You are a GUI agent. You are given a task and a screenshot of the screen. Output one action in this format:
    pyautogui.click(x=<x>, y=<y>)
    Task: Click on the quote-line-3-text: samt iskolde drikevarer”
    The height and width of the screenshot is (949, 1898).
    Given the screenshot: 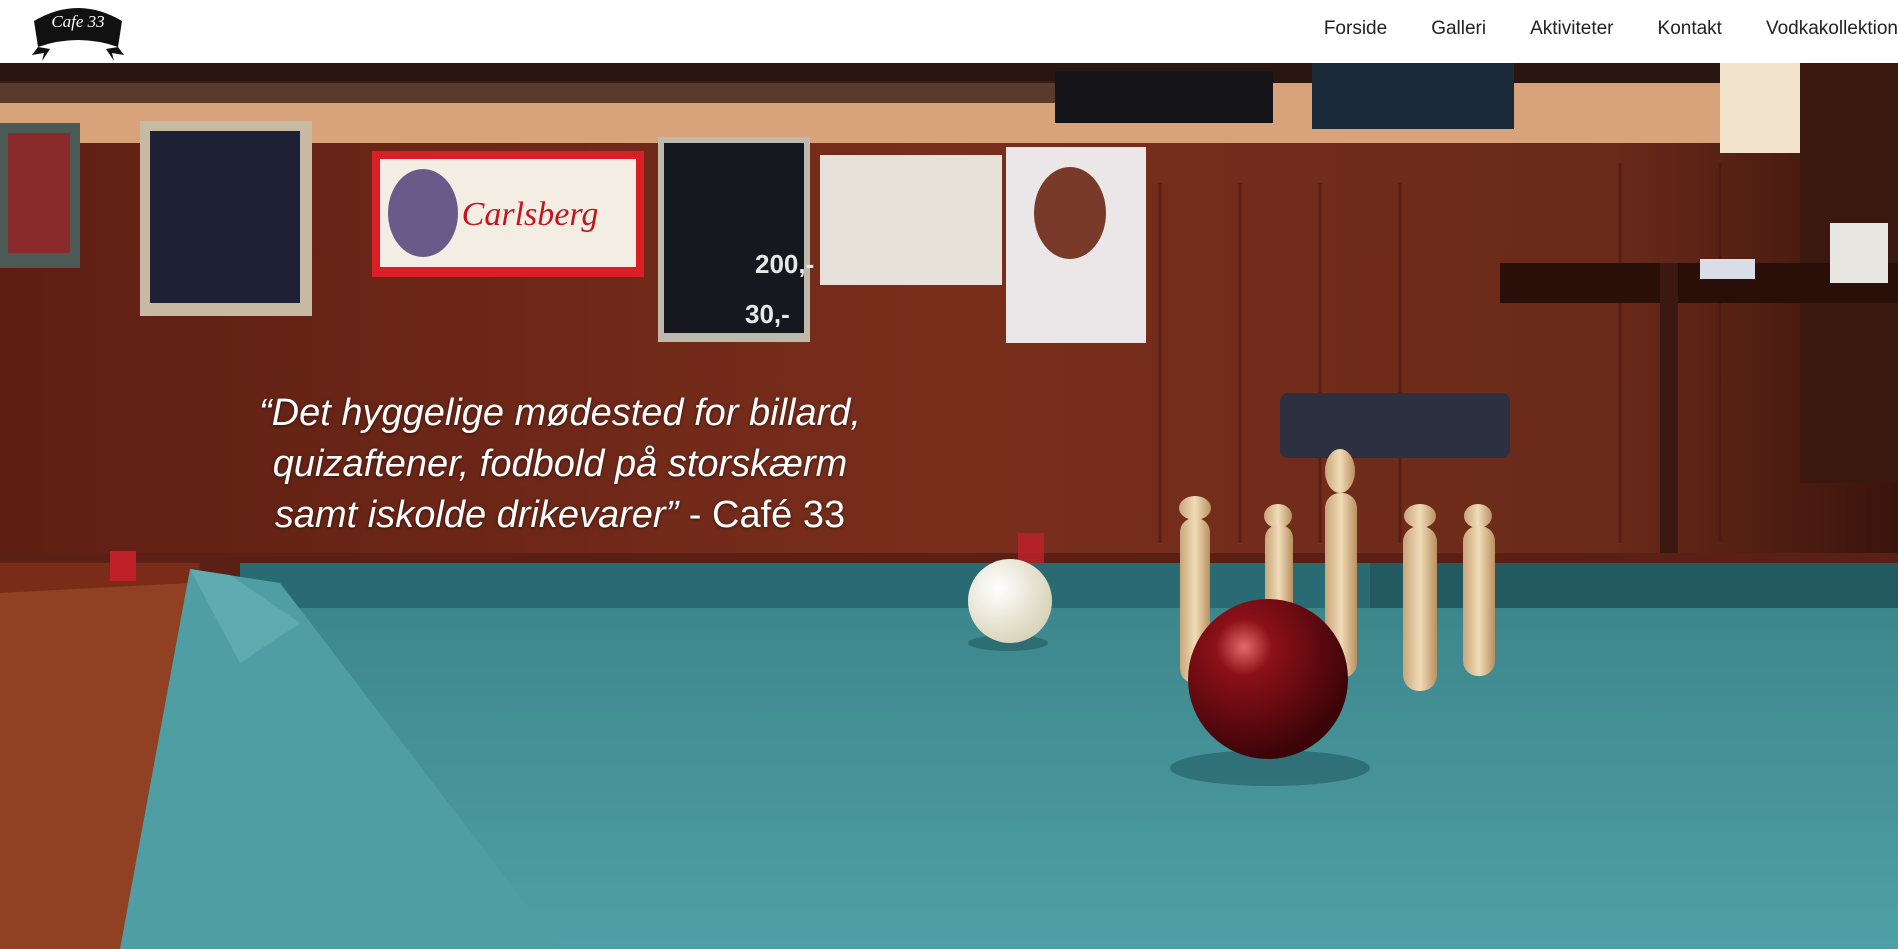 What is the action you would take?
    pyautogui.click(x=476, y=515)
    